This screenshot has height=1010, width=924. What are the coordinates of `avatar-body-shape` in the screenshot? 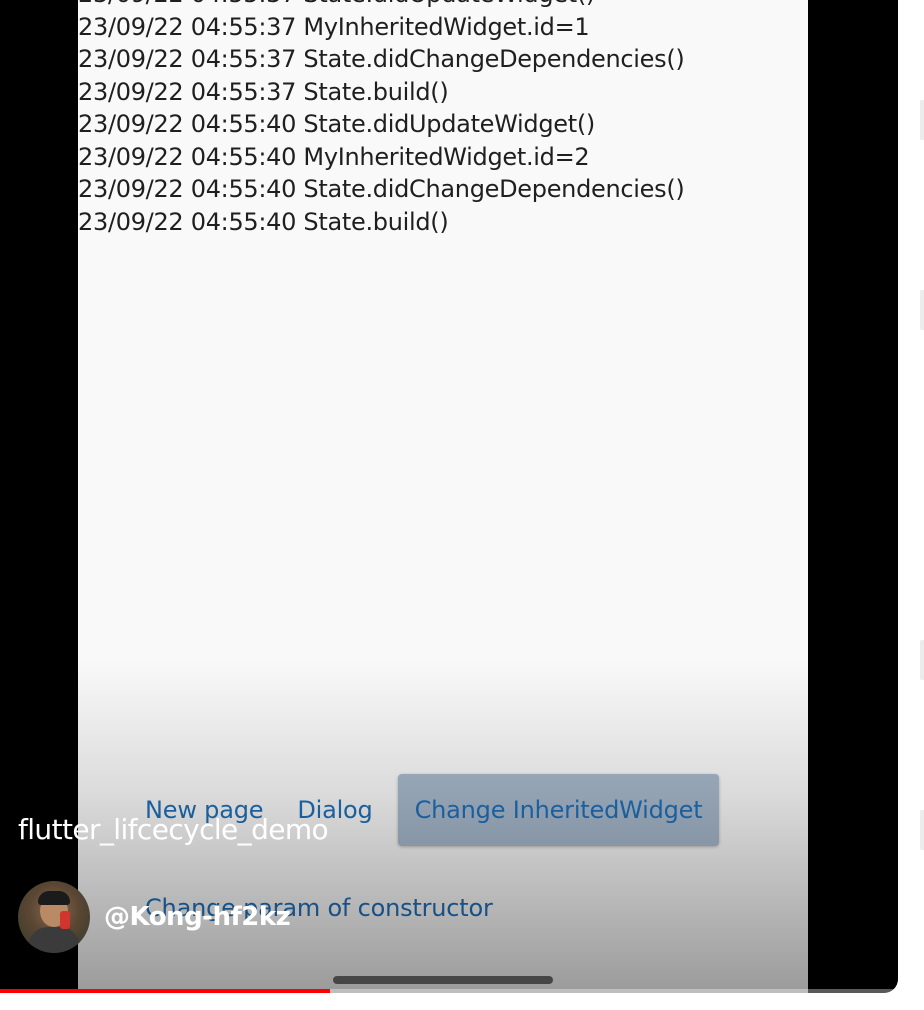 It's located at (54, 940).